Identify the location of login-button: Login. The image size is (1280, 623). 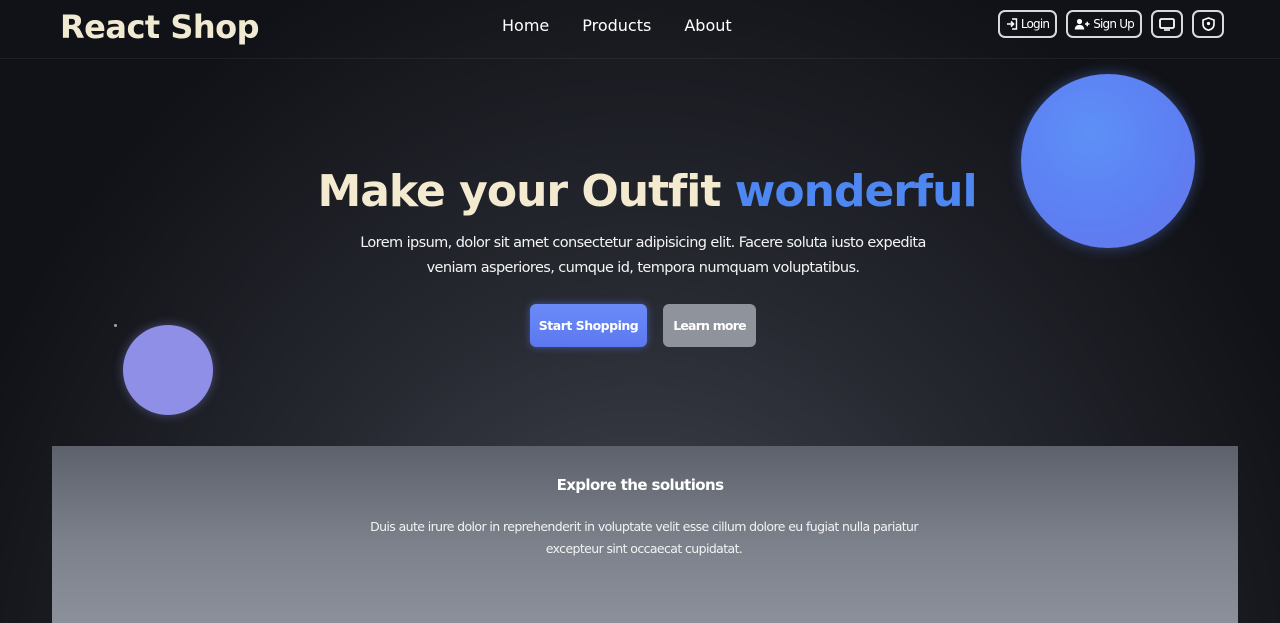
(1027, 24).